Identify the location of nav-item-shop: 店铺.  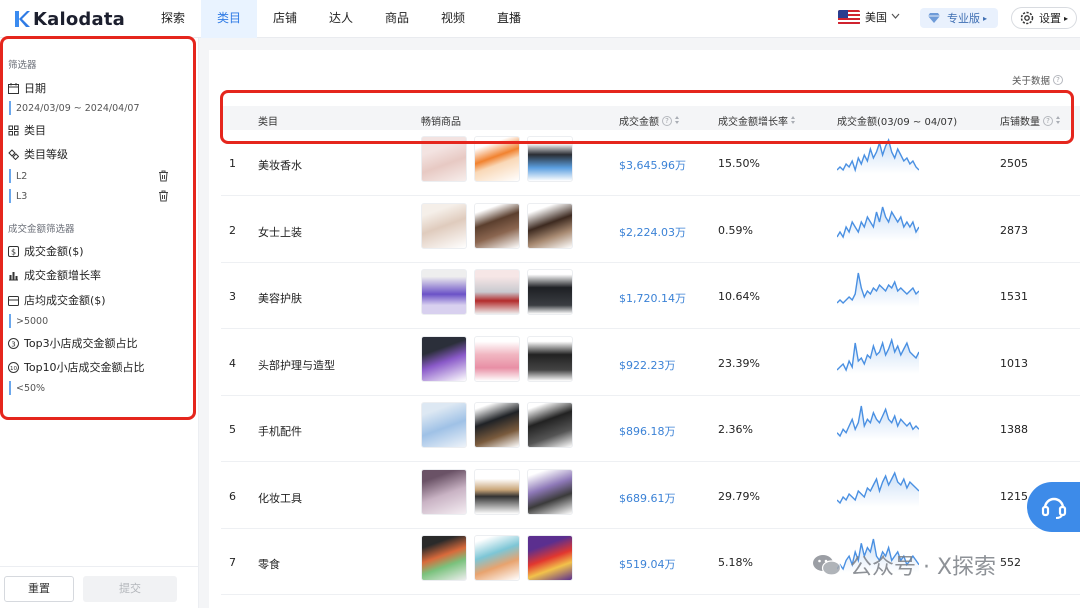
(285, 19).